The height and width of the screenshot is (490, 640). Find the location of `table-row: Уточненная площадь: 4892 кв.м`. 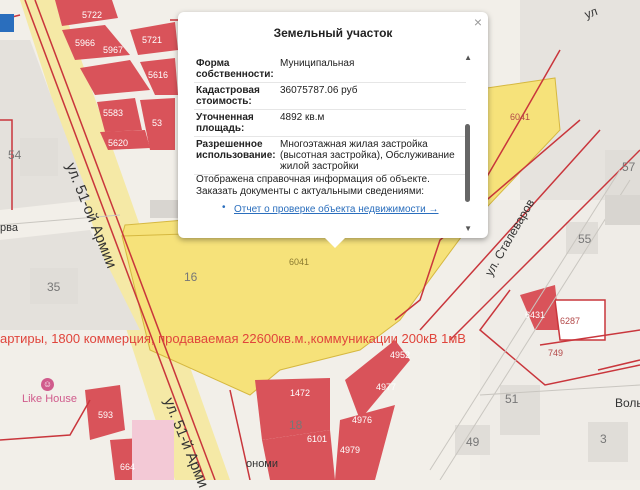

table-row: Уточненная площадь: 4892 кв.м is located at coordinates (330, 123).